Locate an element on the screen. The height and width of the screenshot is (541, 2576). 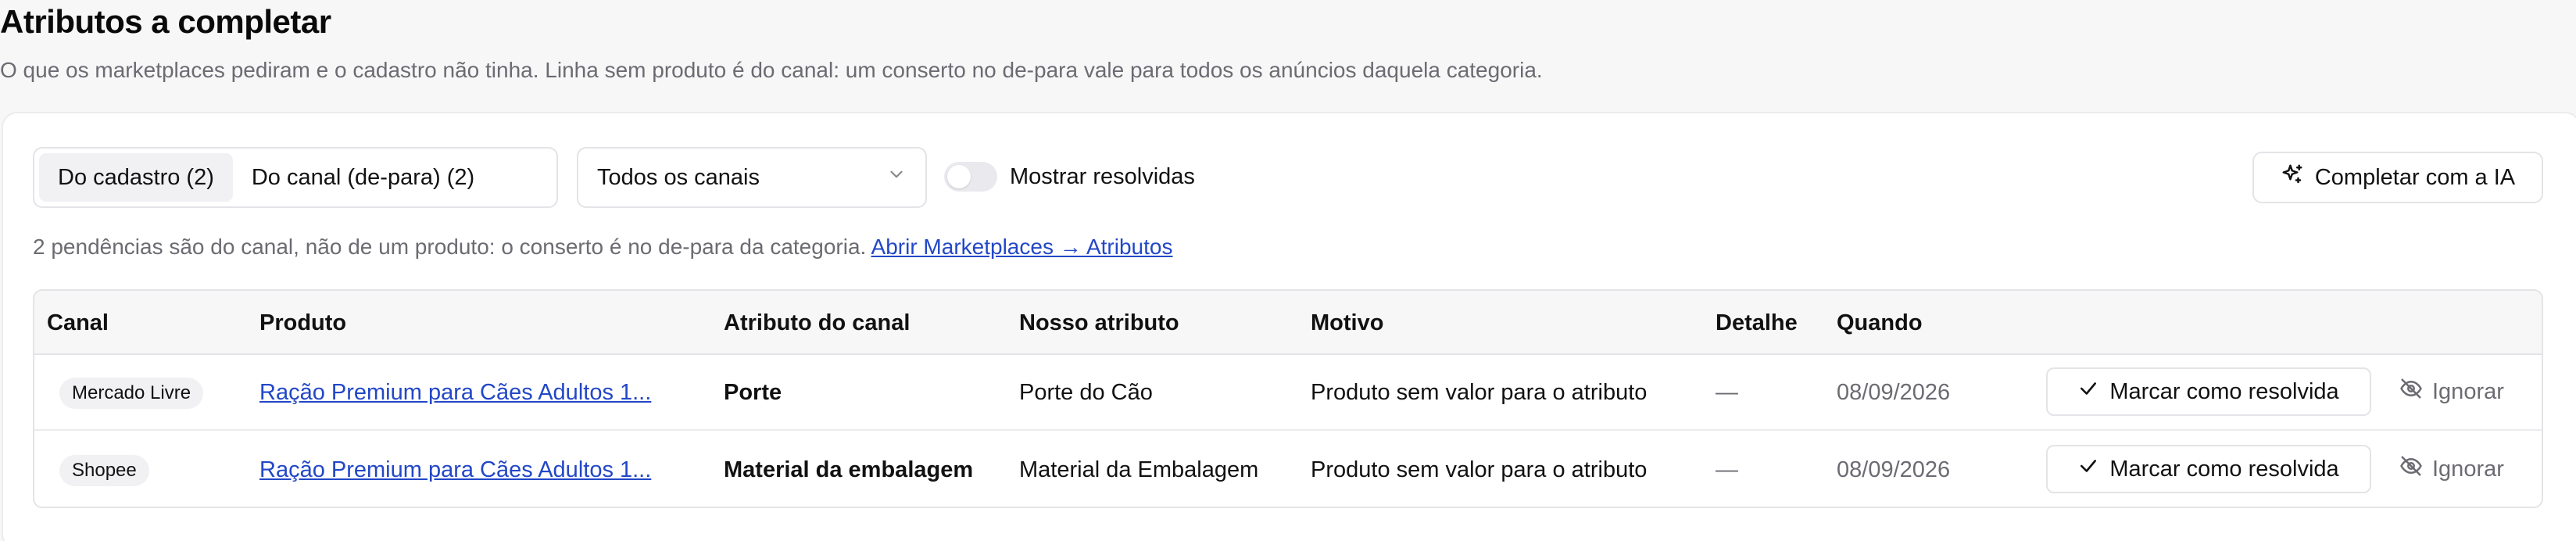
our-attribute: Porte do Cão is located at coordinates (1086, 392).